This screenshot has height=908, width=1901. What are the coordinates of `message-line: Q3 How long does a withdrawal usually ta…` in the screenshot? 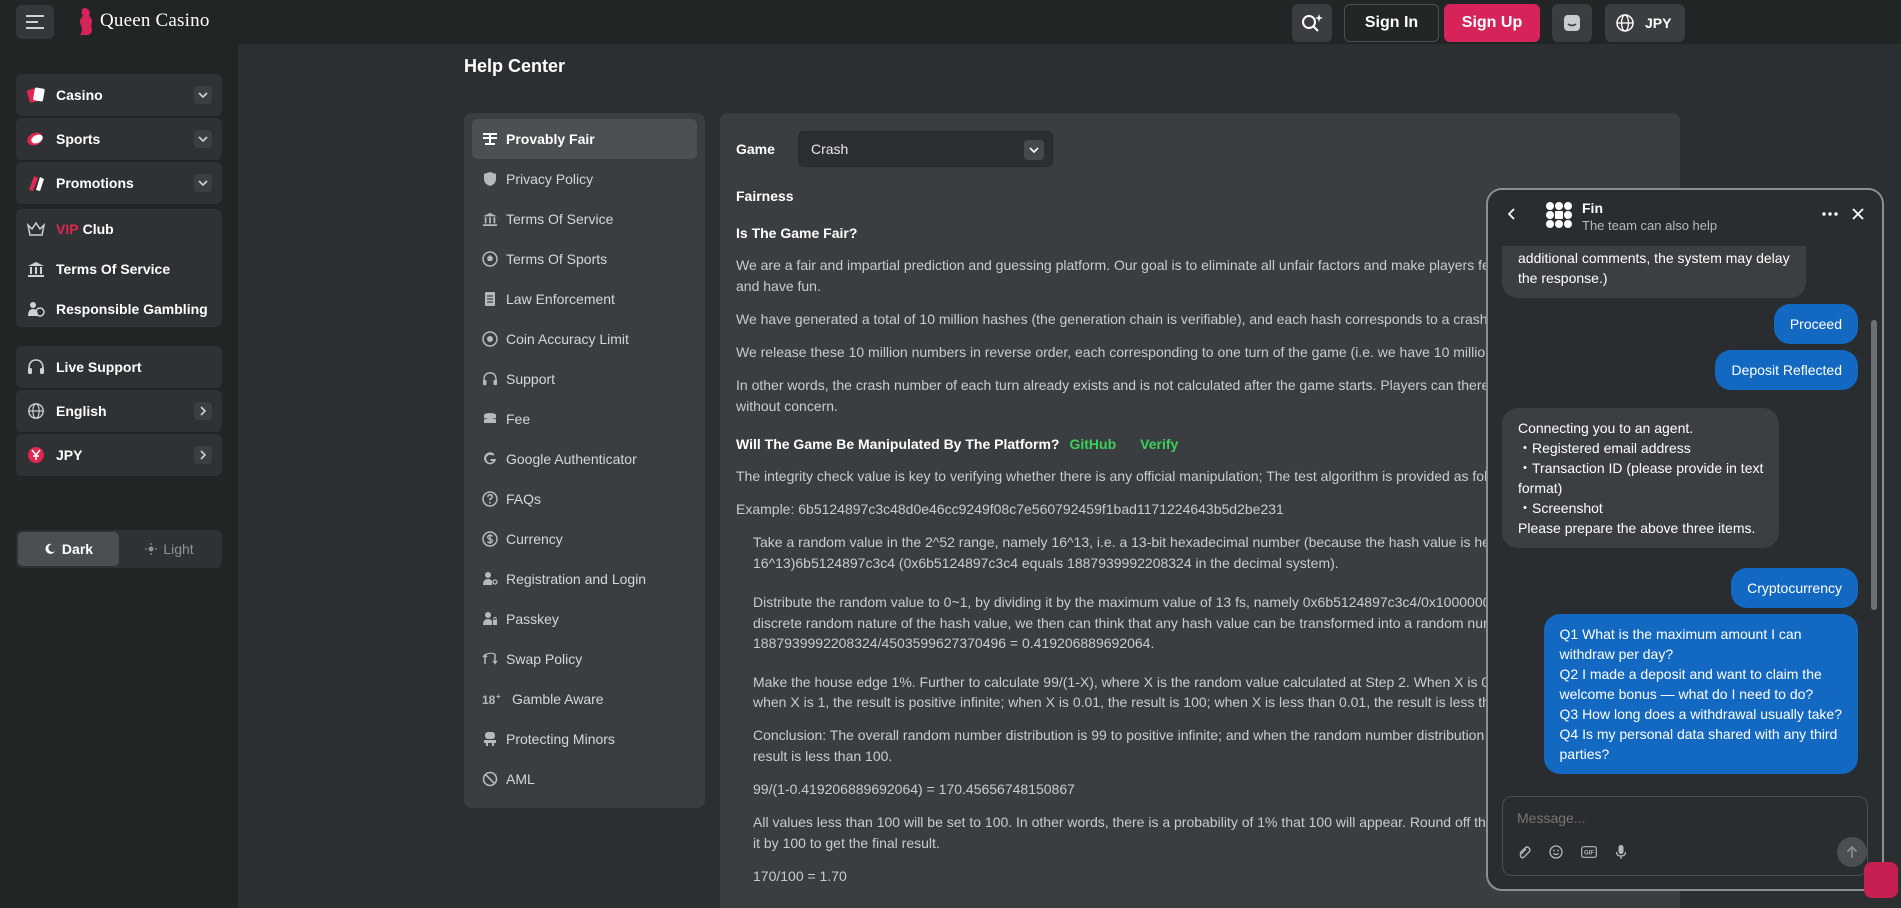 It's located at (1701, 714).